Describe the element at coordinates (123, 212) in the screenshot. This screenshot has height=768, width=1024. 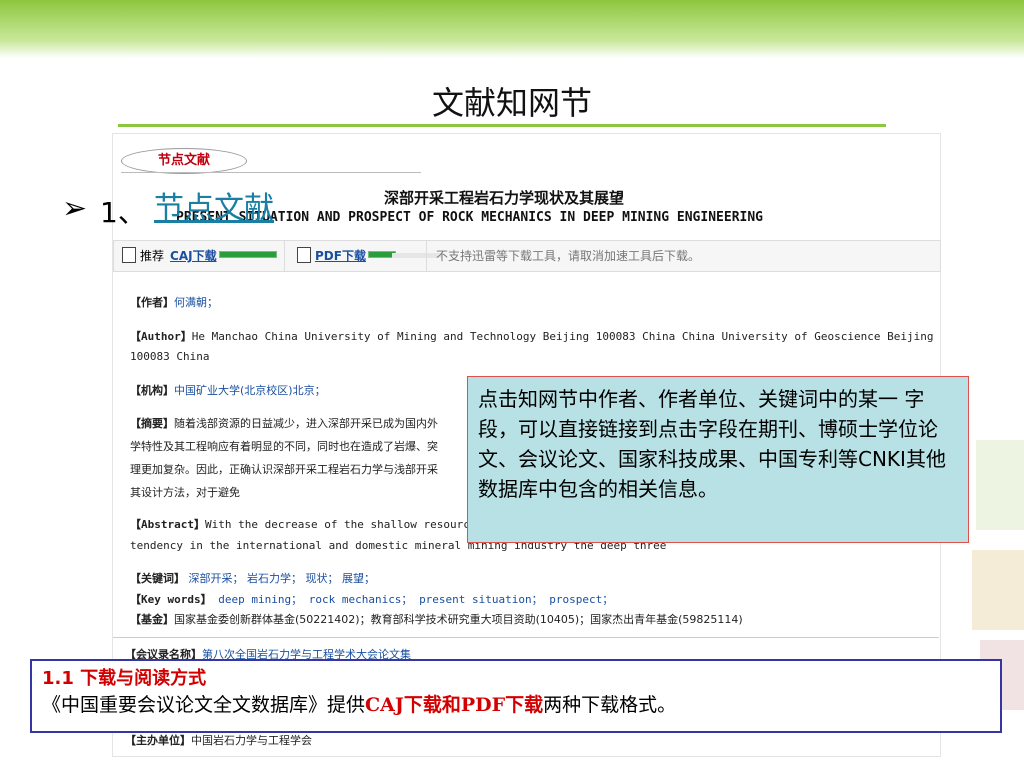
I see `bullet-number: 1、` at that location.